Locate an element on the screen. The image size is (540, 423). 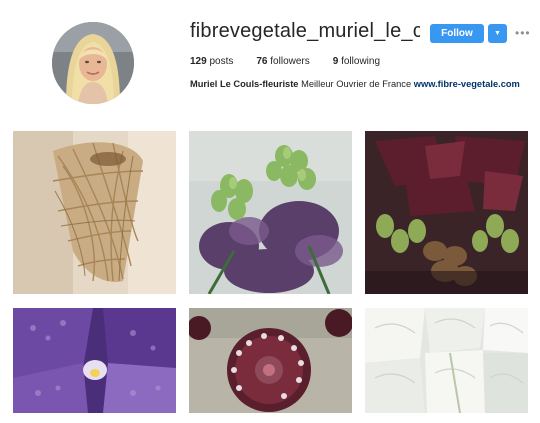
bio-text: Meilleur Ouvrier de France is located at coordinates (356, 84).